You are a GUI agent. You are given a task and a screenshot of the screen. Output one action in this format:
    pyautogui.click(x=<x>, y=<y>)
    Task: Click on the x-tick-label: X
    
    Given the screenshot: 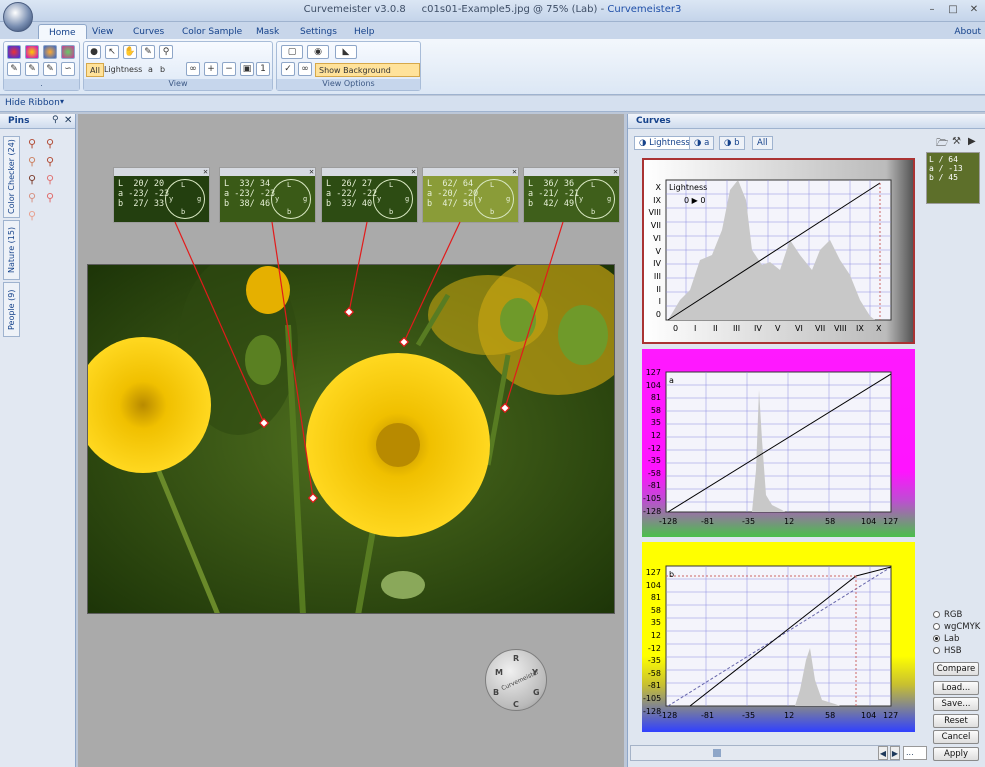 What is the action you would take?
    pyautogui.click(x=879, y=328)
    